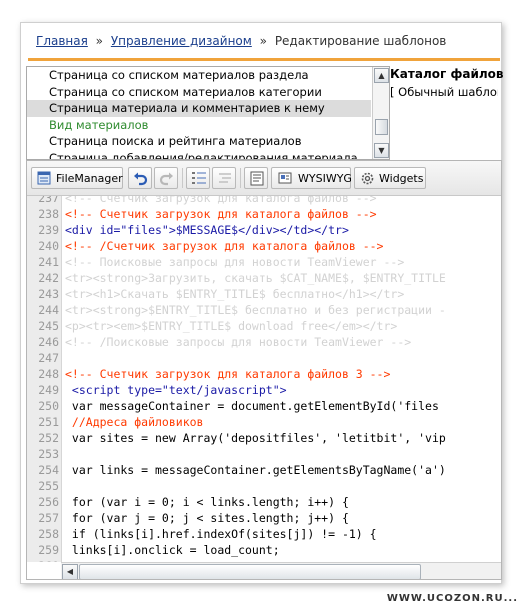 Image resolution: width=526 pixels, height=608 pixels. What do you see at coordinates (367, 178) in the screenshot?
I see `gear-icon` at bounding box center [367, 178].